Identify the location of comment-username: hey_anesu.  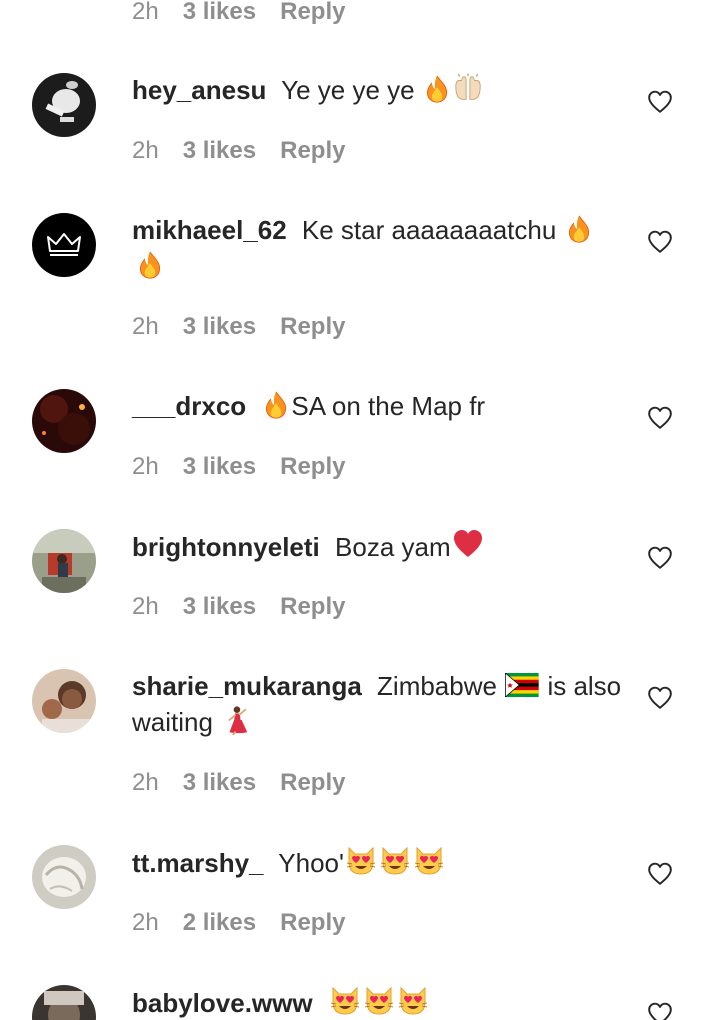
(199, 90).